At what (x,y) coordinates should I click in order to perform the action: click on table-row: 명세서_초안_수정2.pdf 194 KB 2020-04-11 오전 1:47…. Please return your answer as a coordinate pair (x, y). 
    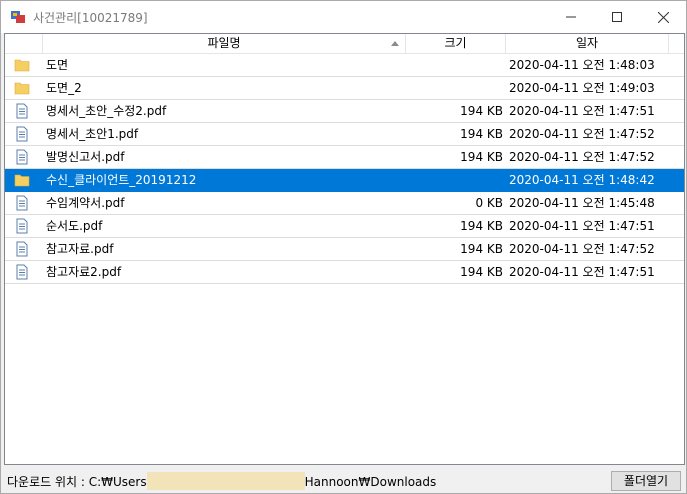
    Looking at the image, I should click on (344, 111).